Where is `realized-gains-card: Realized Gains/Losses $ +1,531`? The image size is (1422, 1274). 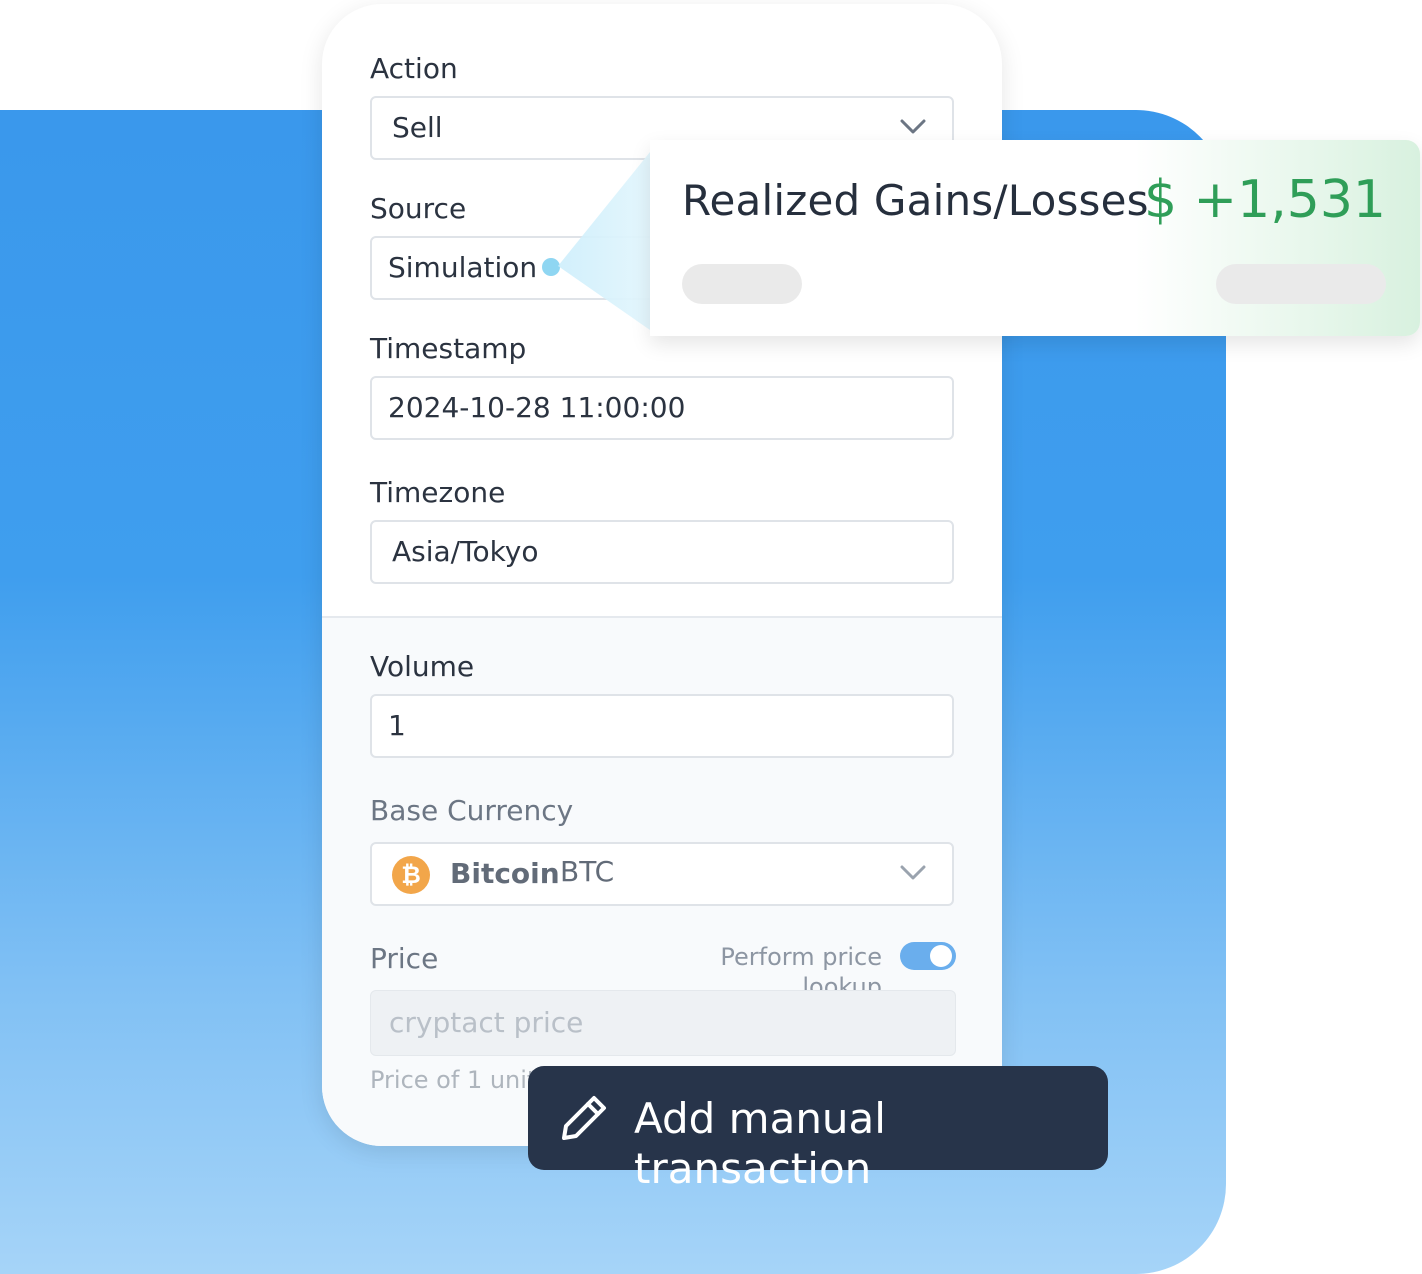 realized-gains-card: Realized Gains/Losses $ +1,531 is located at coordinates (1035, 238).